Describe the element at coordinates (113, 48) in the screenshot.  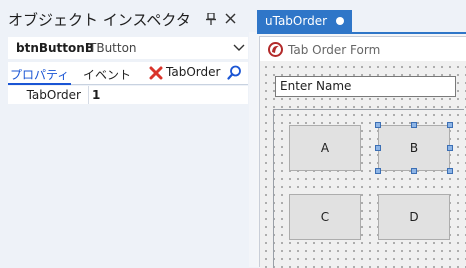
I see `selected-component-type: TButton` at that location.